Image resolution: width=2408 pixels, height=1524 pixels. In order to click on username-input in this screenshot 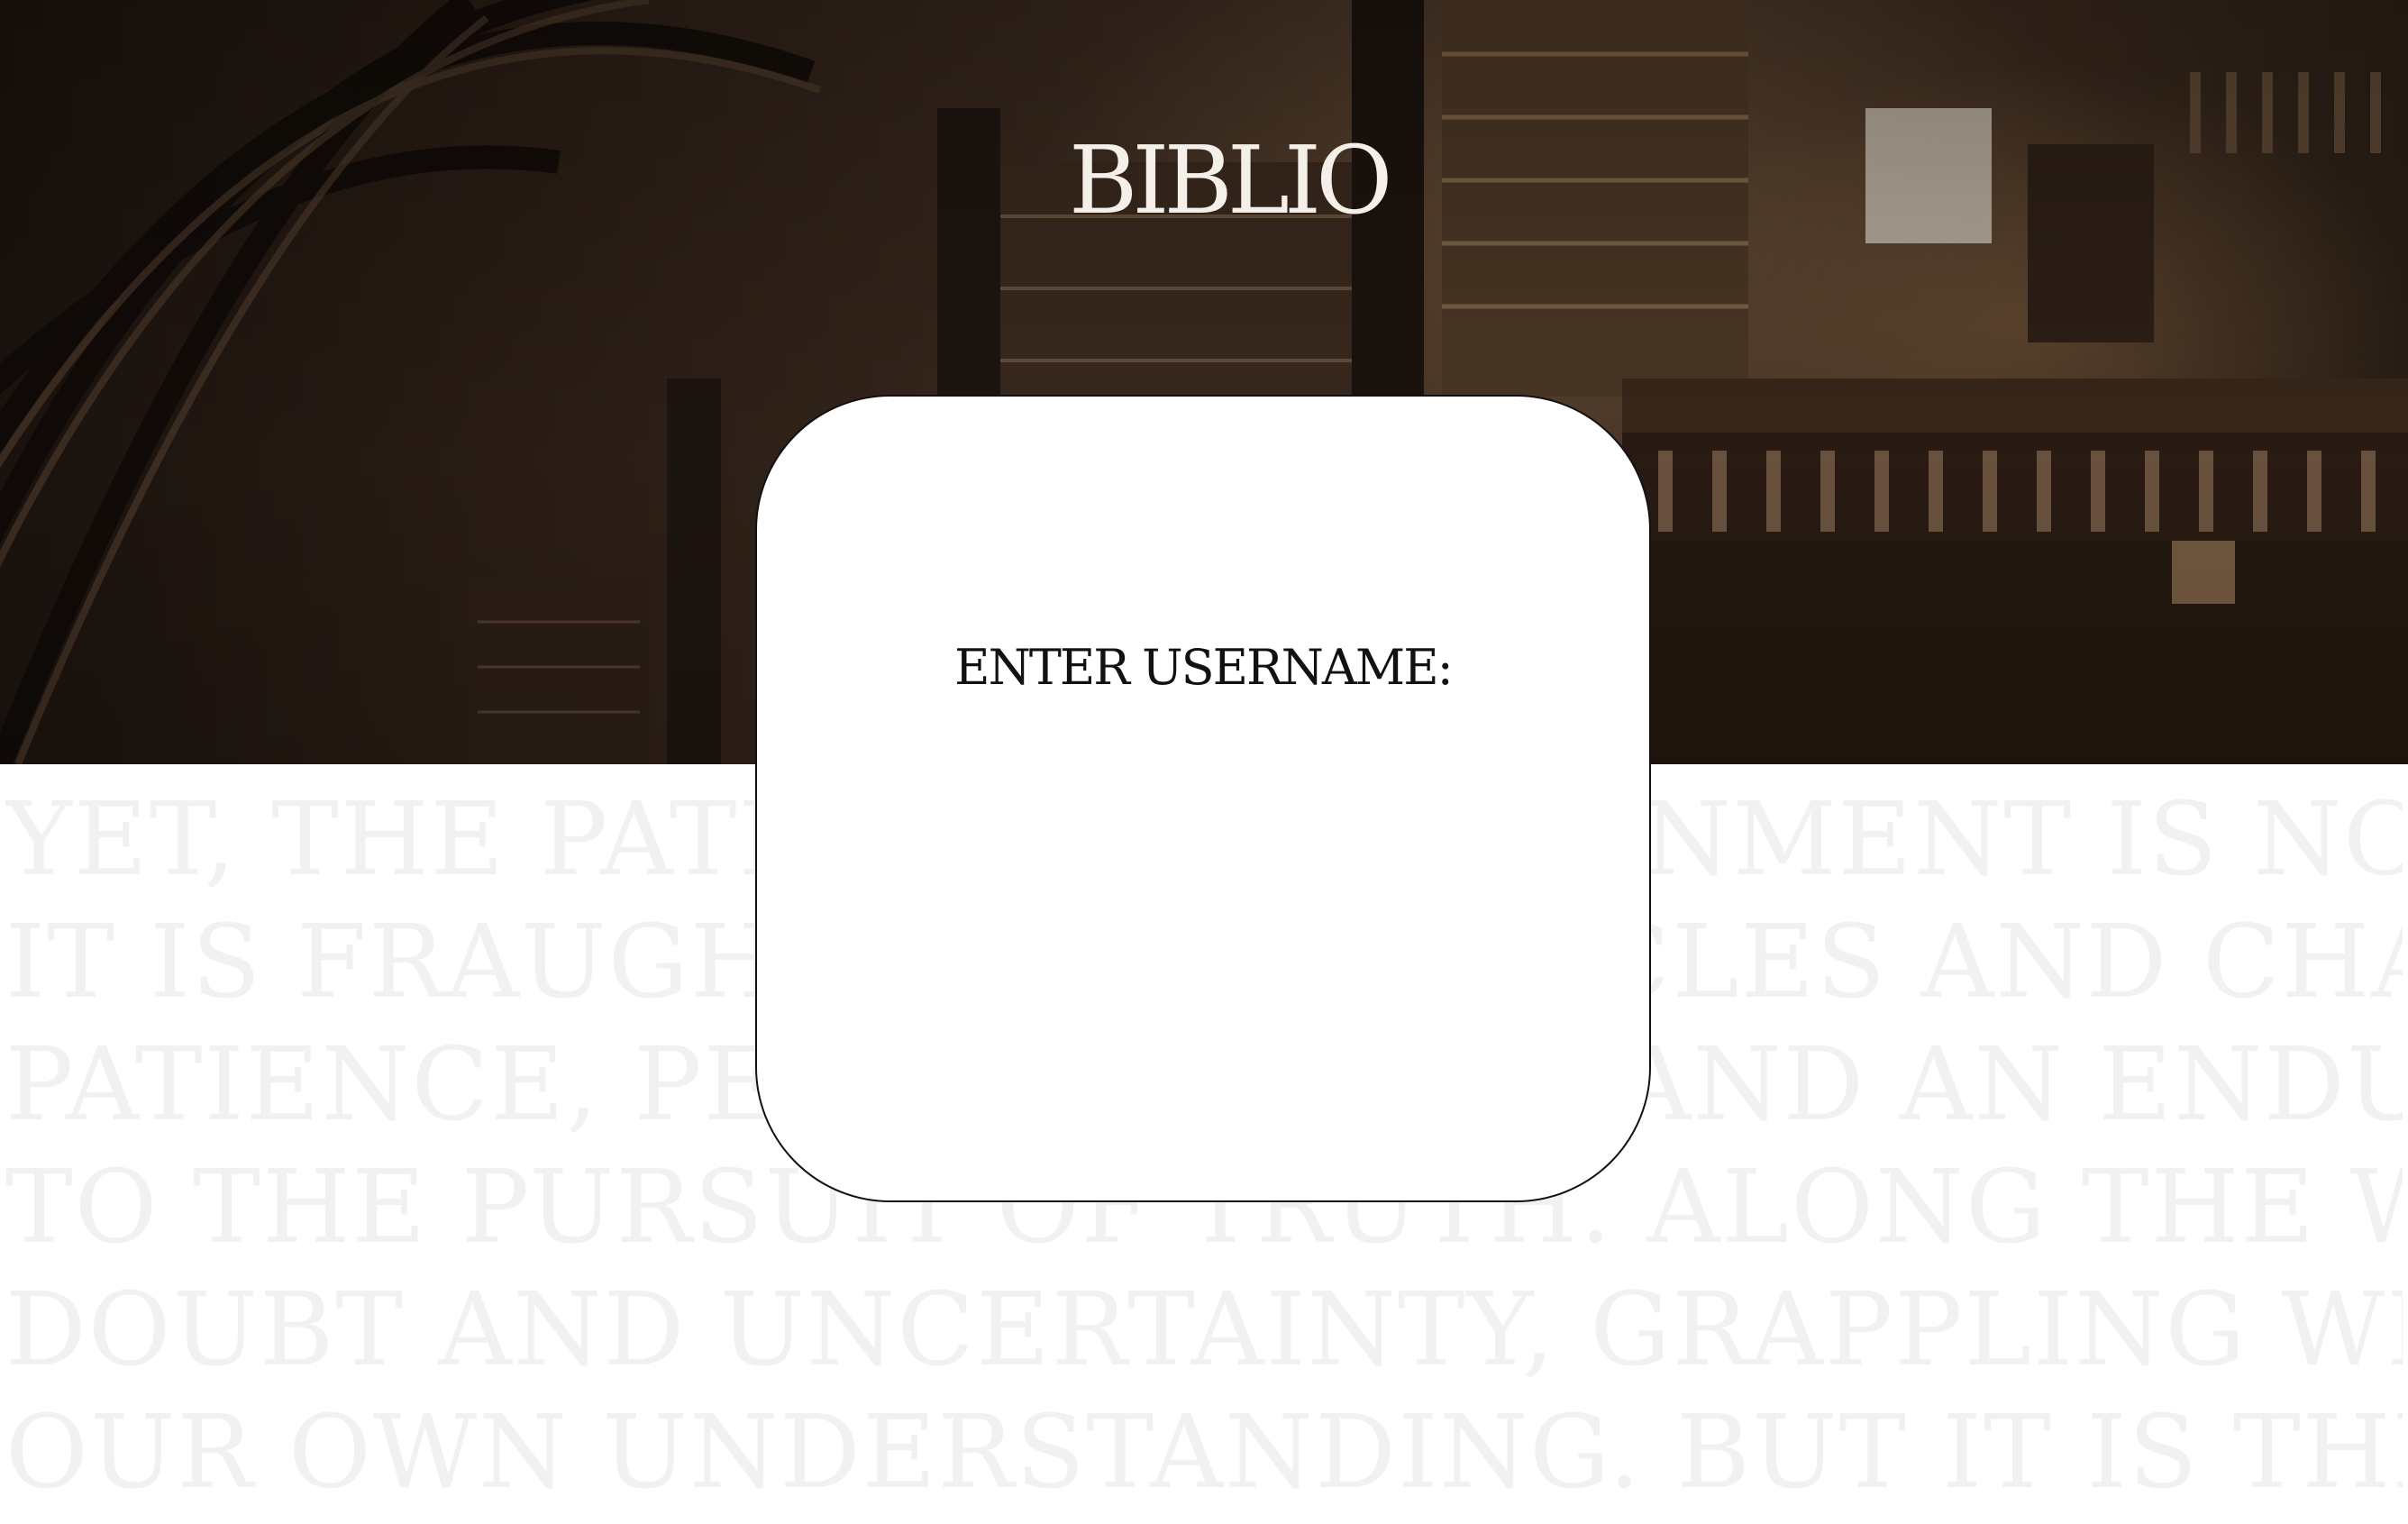, I will do `click(1206, 767)`.